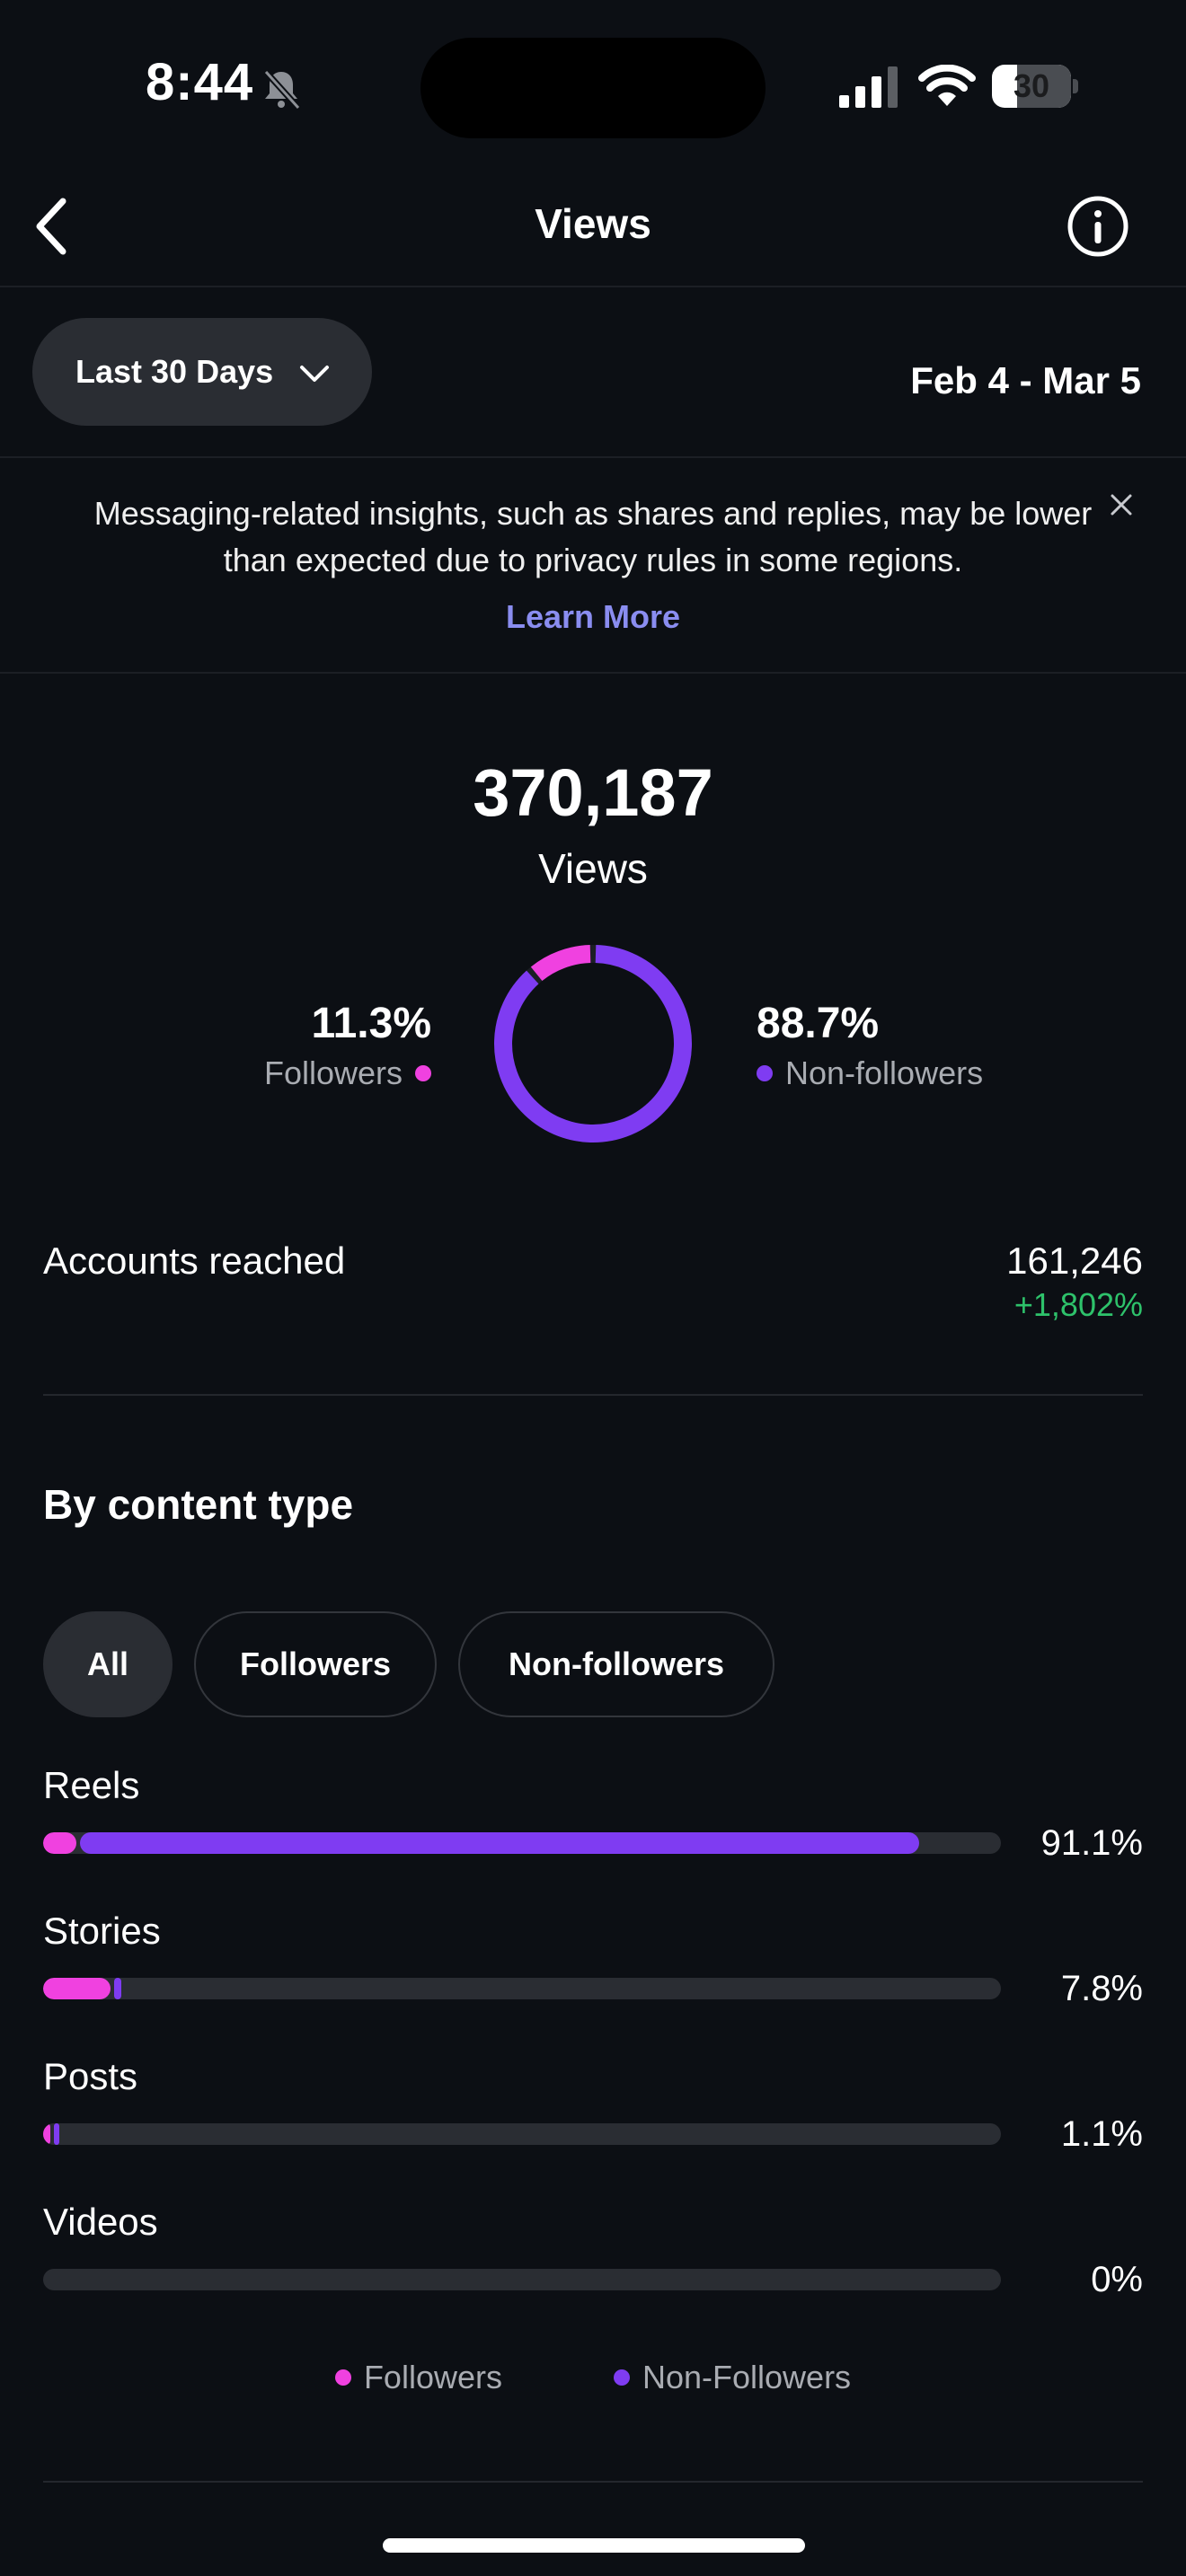 This screenshot has width=1186, height=2576. I want to click on battery-icon: 30, so click(1035, 86).